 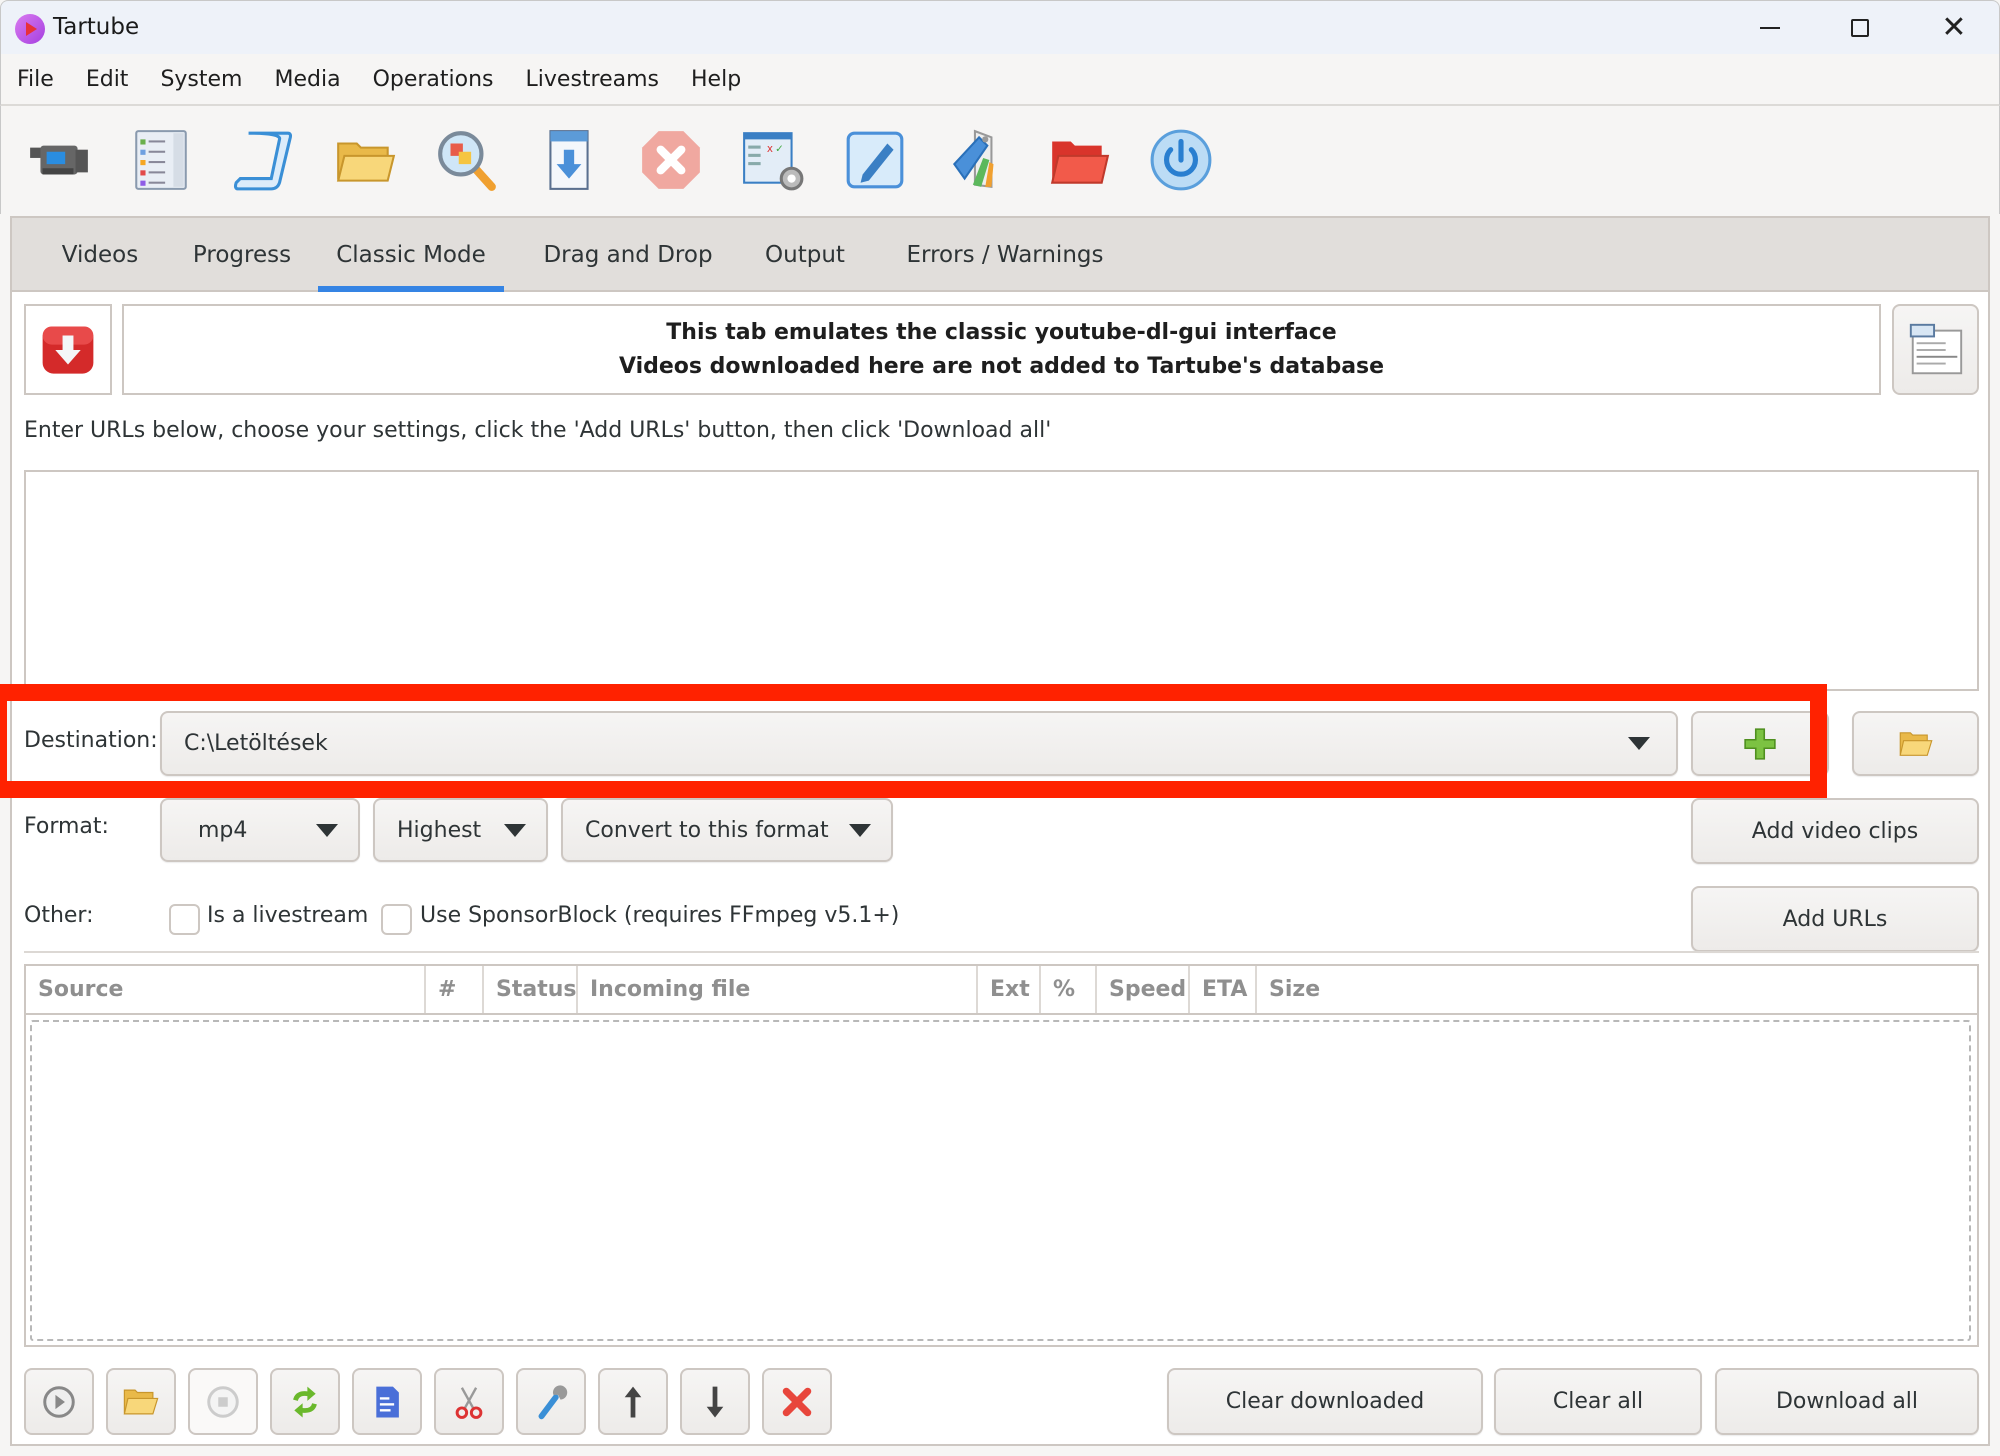 What do you see at coordinates (977, 160) in the screenshot?
I see `toolbar-tags-button` at bounding box center [977, 160].